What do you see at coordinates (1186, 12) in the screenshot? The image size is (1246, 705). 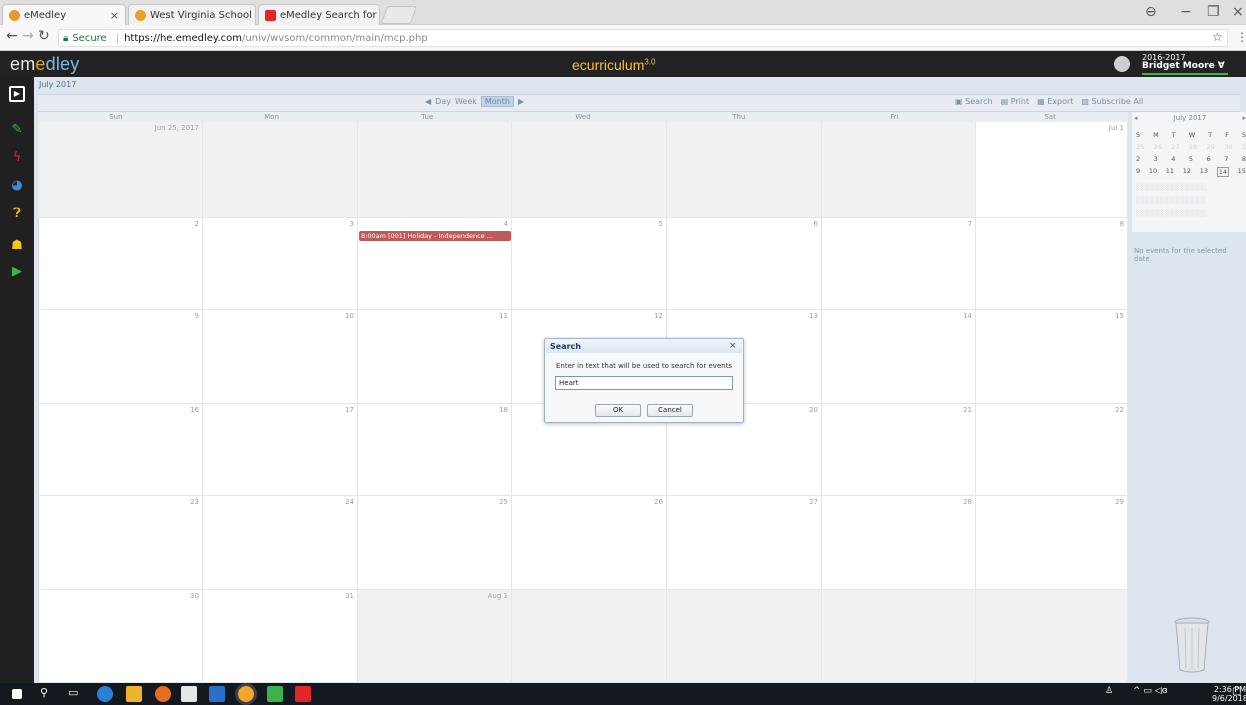 I see `minimize-button: −` at bounding box center [1186, 12].